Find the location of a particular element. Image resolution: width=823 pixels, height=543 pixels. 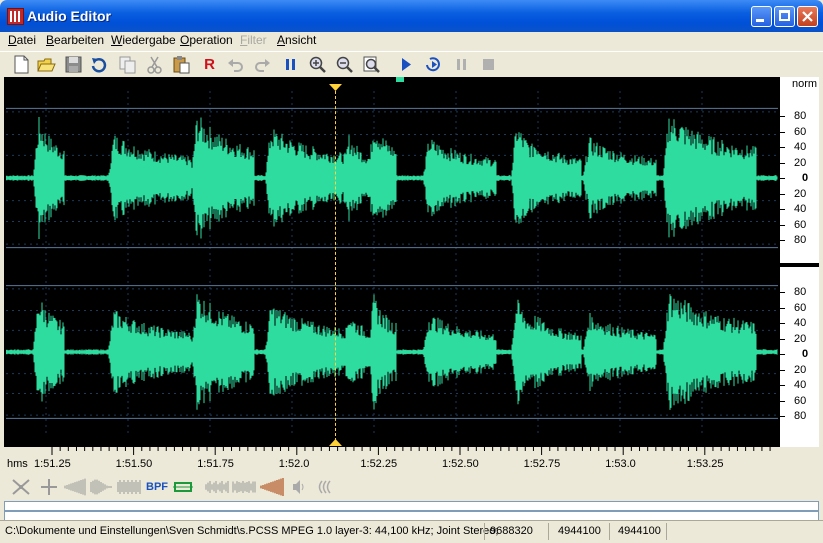

save-disk-icon is located at coordinates (73, 64).